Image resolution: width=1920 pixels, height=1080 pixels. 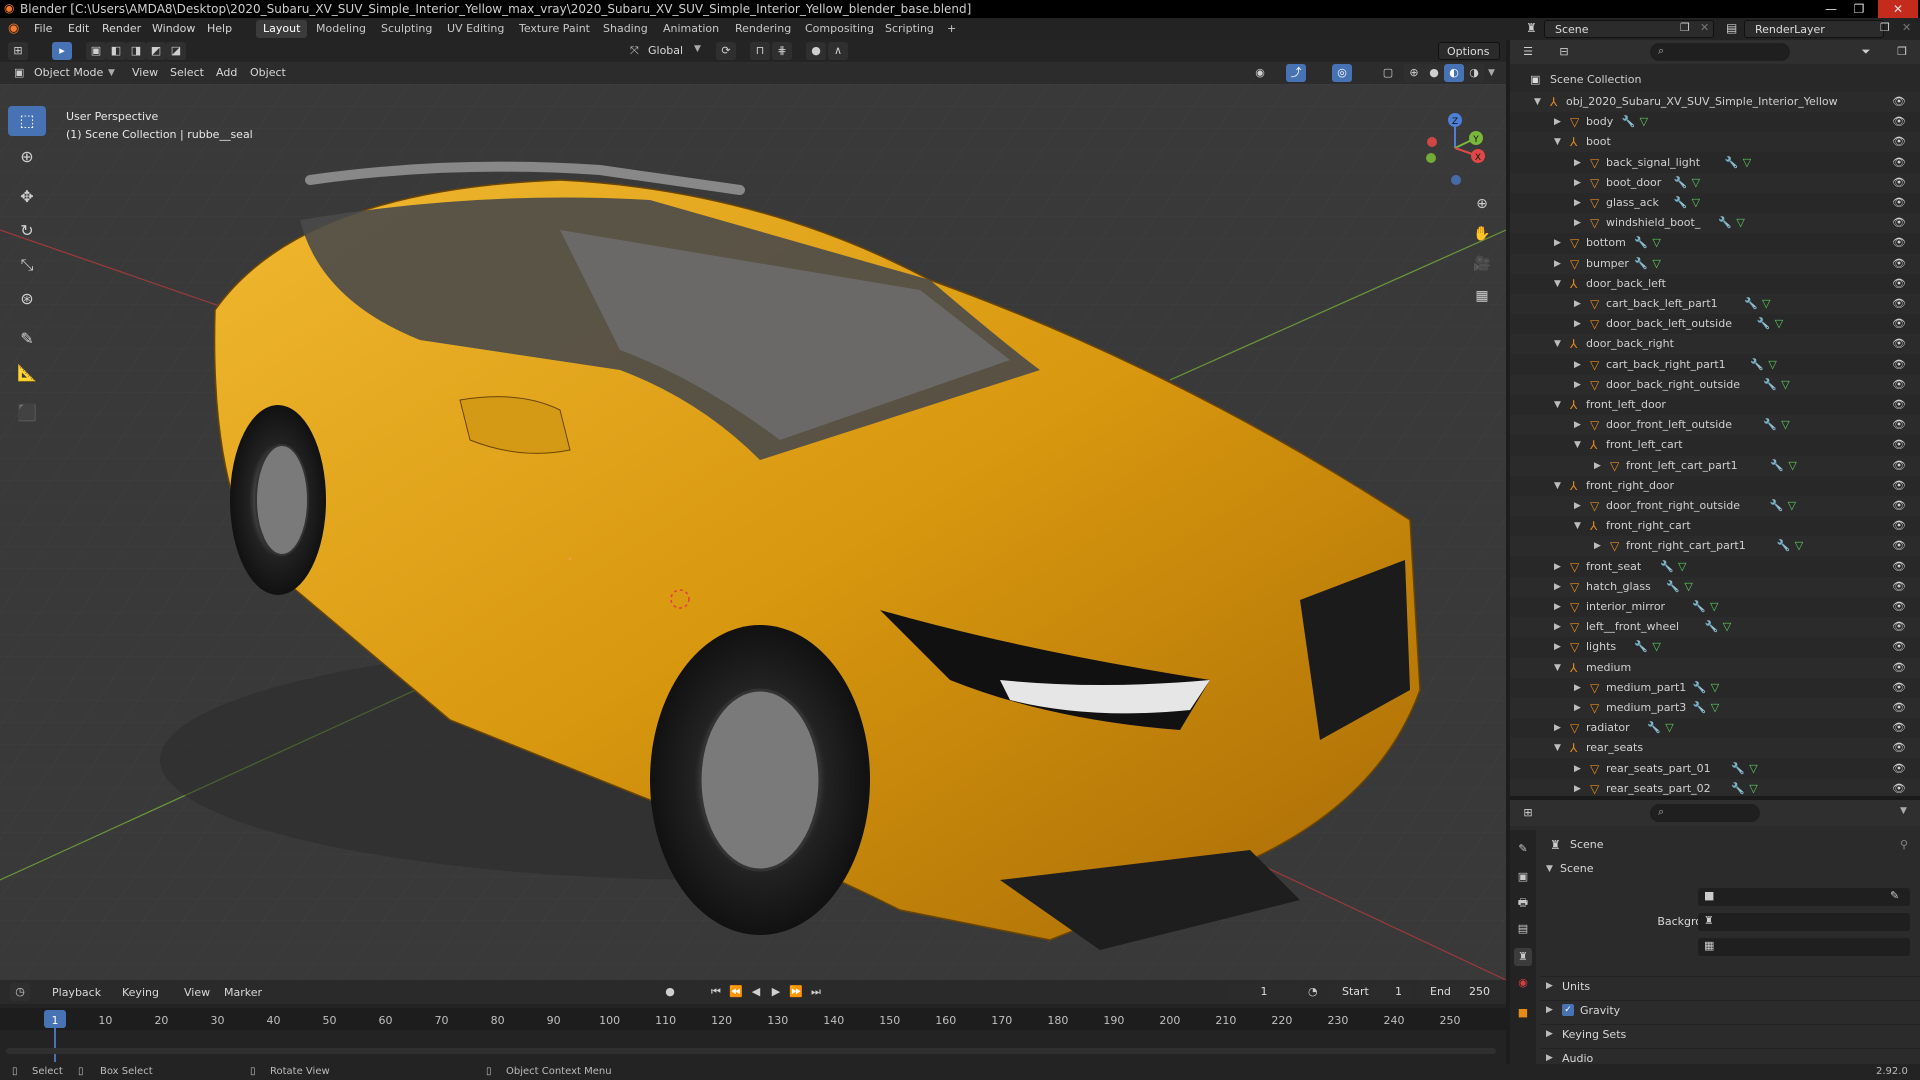 What do you see at coordinates (1482, 264) in the screenshot?
I see `camera-view-icon: 🎥` at bounding box center [1482, 264].